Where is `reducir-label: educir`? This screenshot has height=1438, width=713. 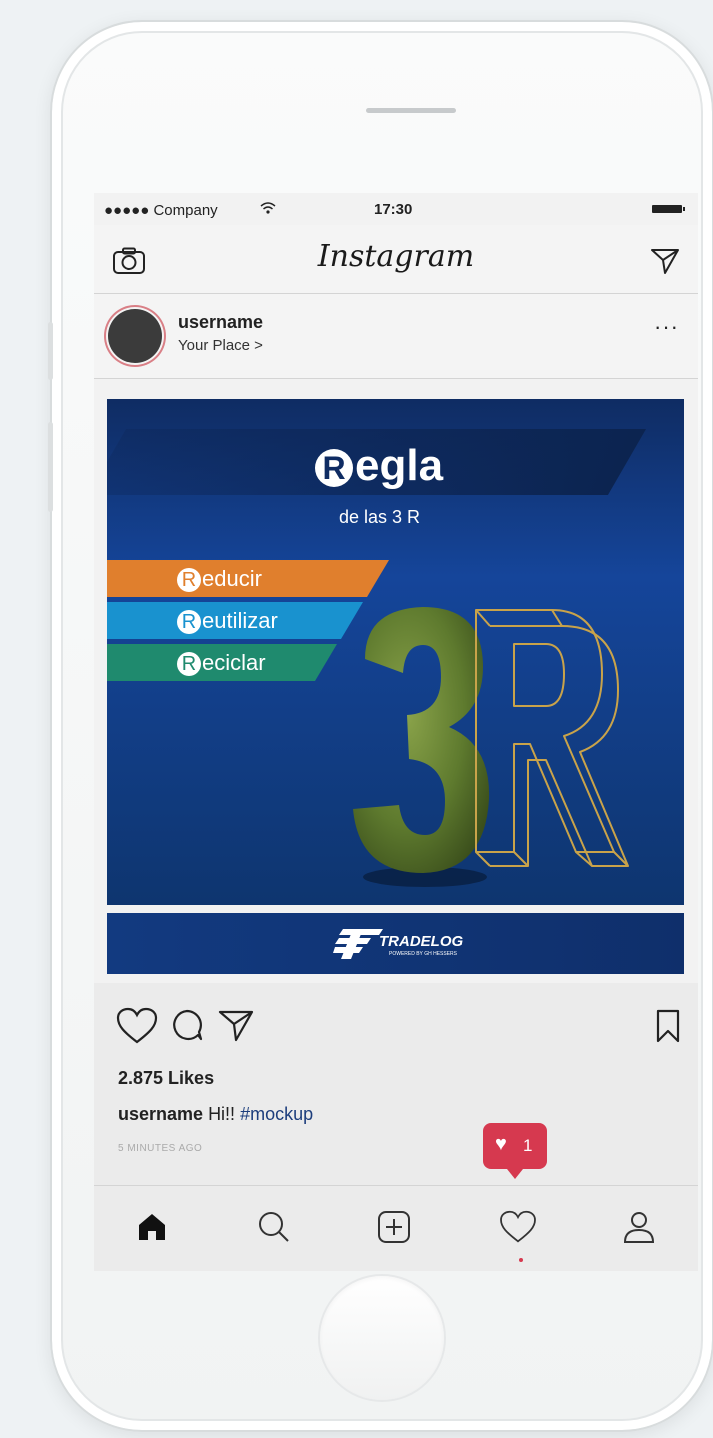 reducir-label: educir is located at coordinates (232, 578).